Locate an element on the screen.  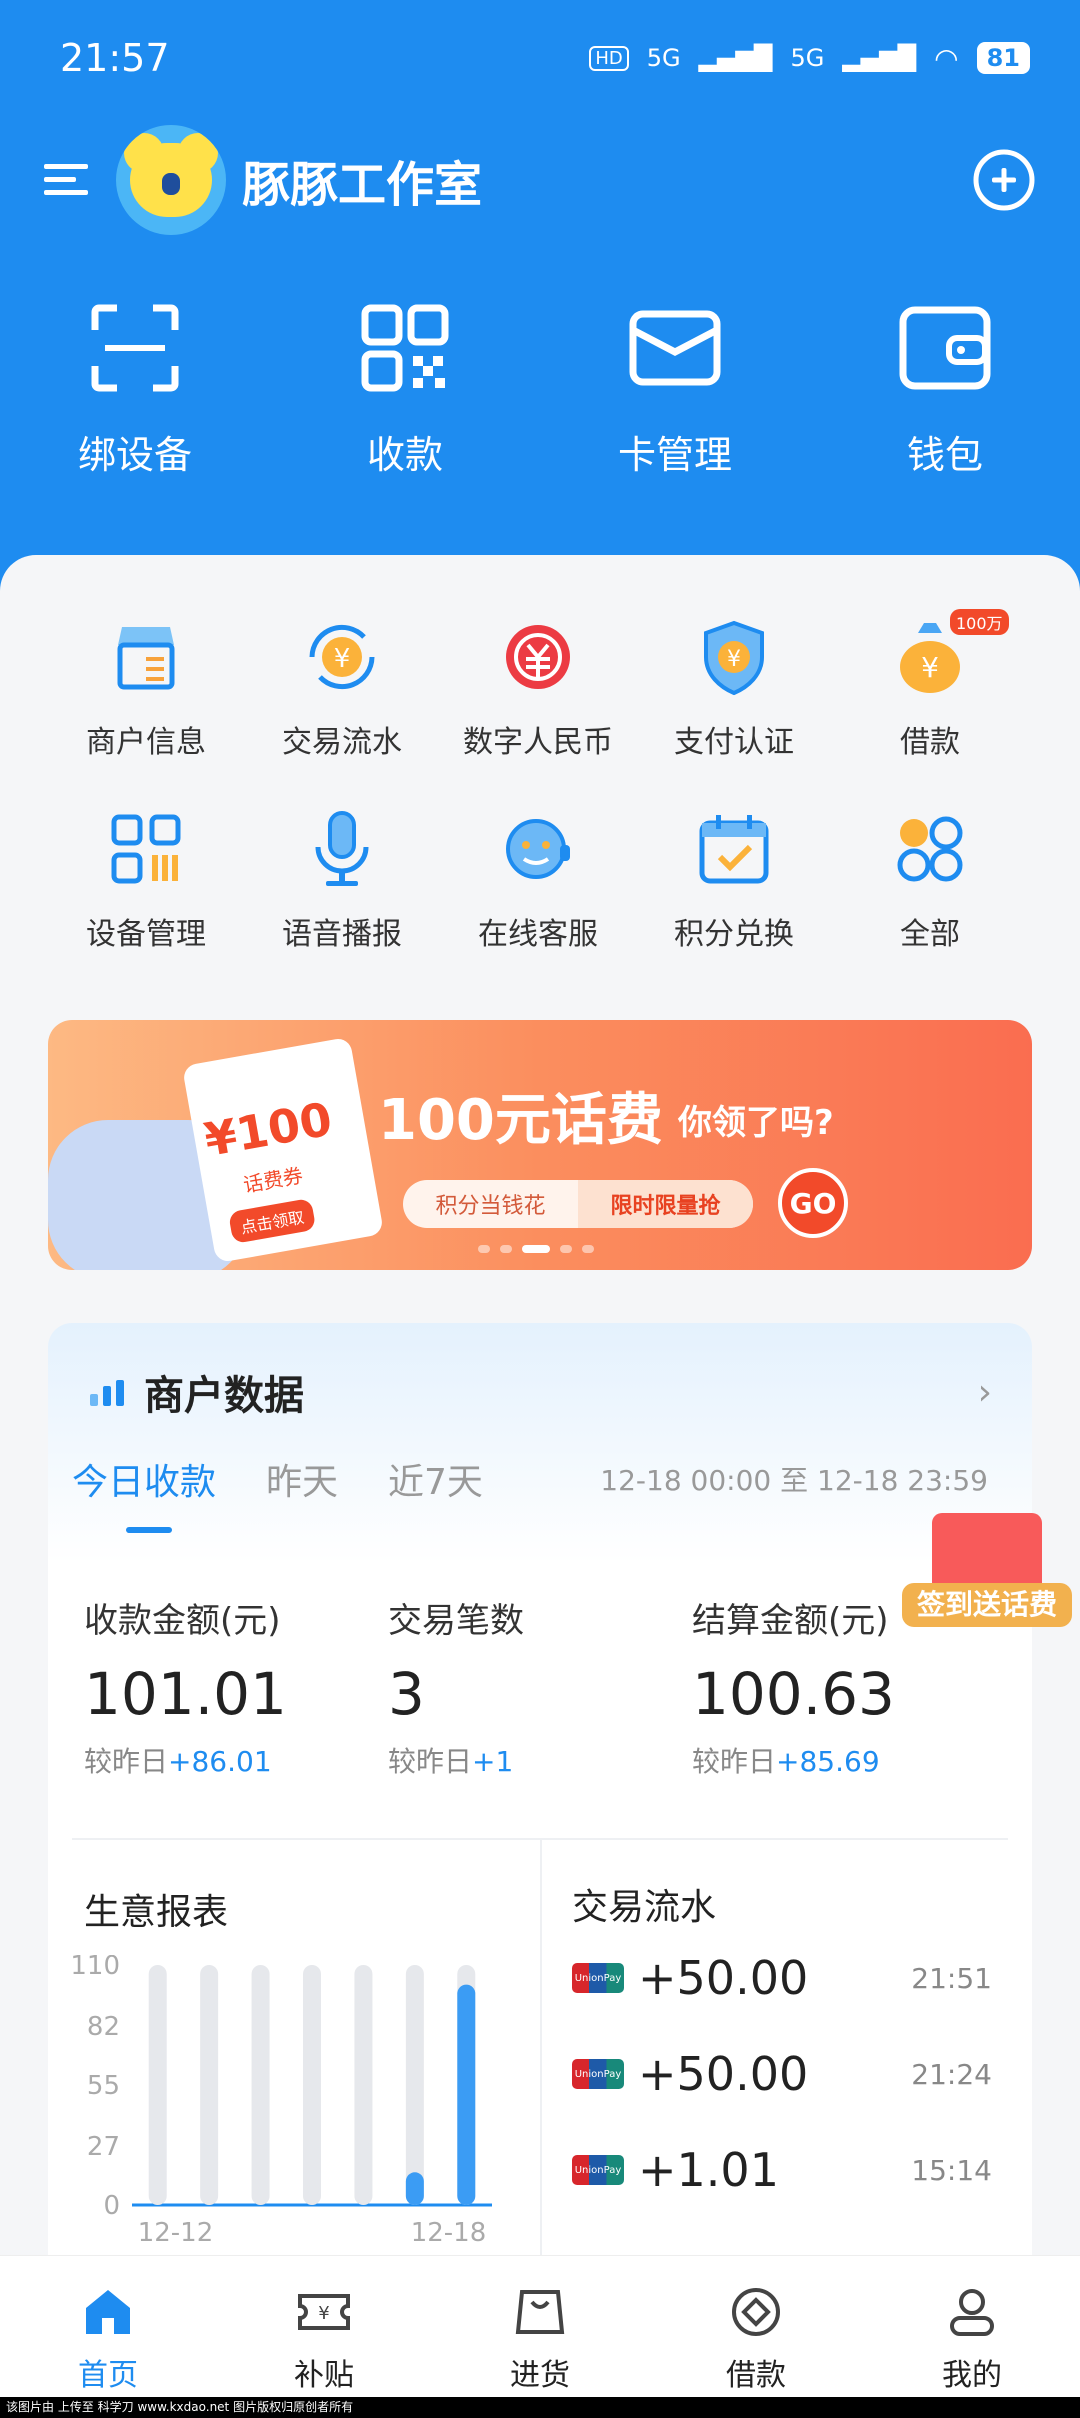
menu-icon is located at coordinates (66, 180).